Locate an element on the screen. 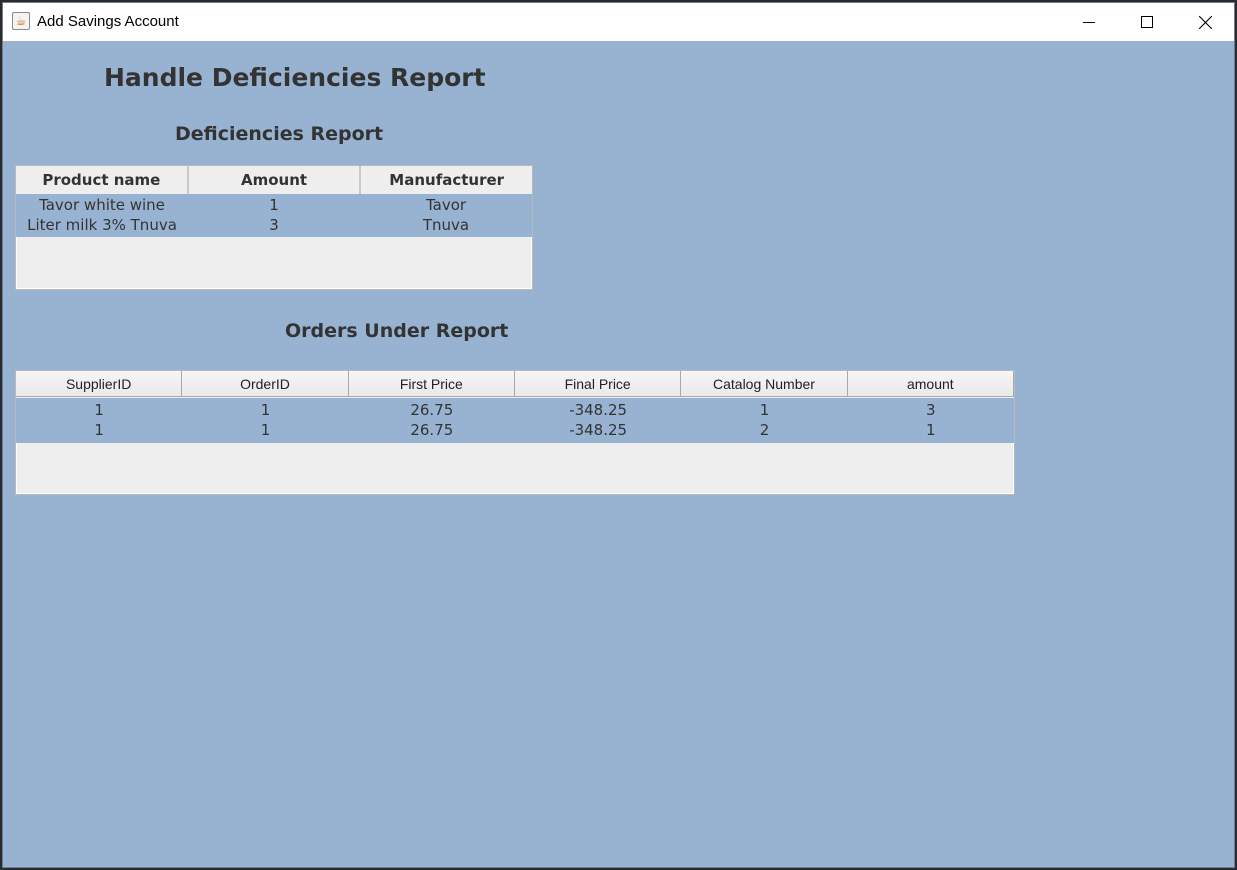 The image size is (1237, 870). deficiencies-table-header: Product name Amount Manufacturer is located at coordinates (274, 180).